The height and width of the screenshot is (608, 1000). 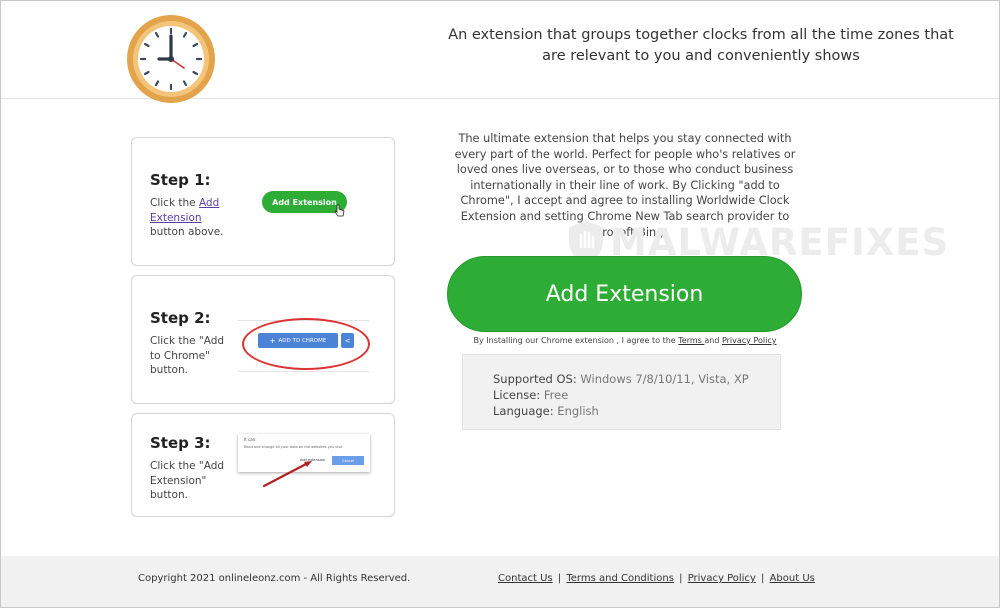 What do you see at coordinates (171, 59) in the screenshot?
I see `clock-logo-icon` at bounding box center [171, 59].